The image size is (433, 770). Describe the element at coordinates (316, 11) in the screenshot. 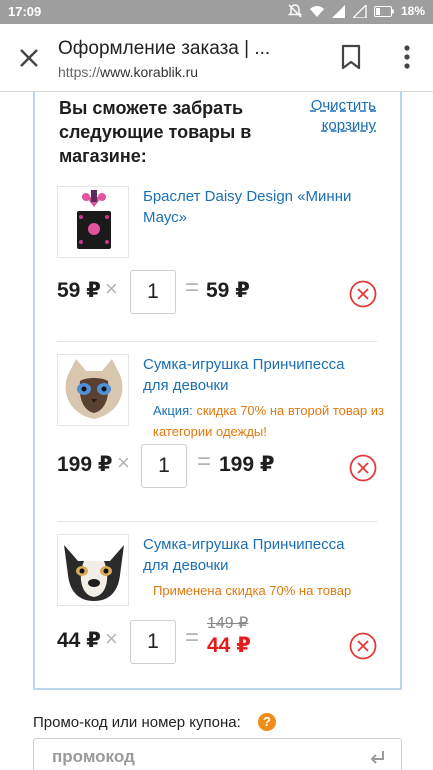

I see `wifi-icon` at that location.